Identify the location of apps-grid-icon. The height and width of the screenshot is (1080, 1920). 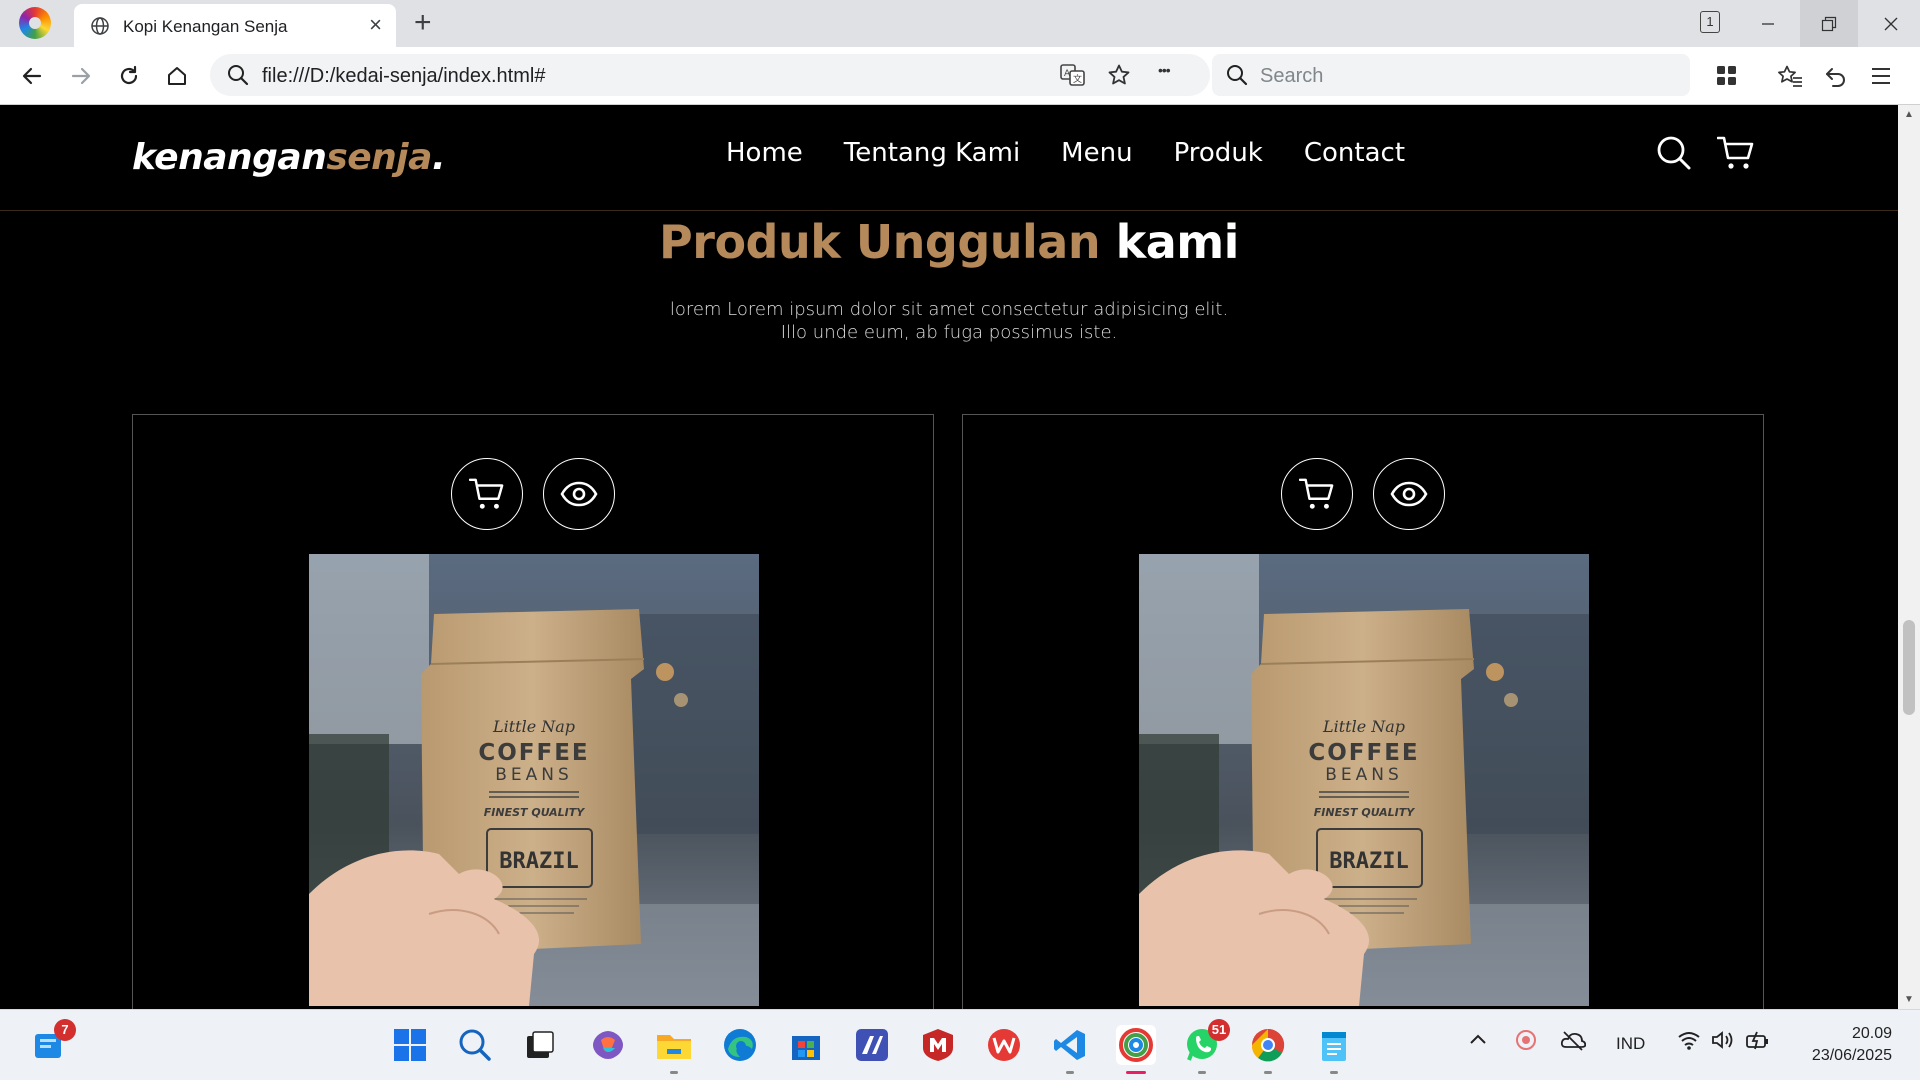
(1727, 76).